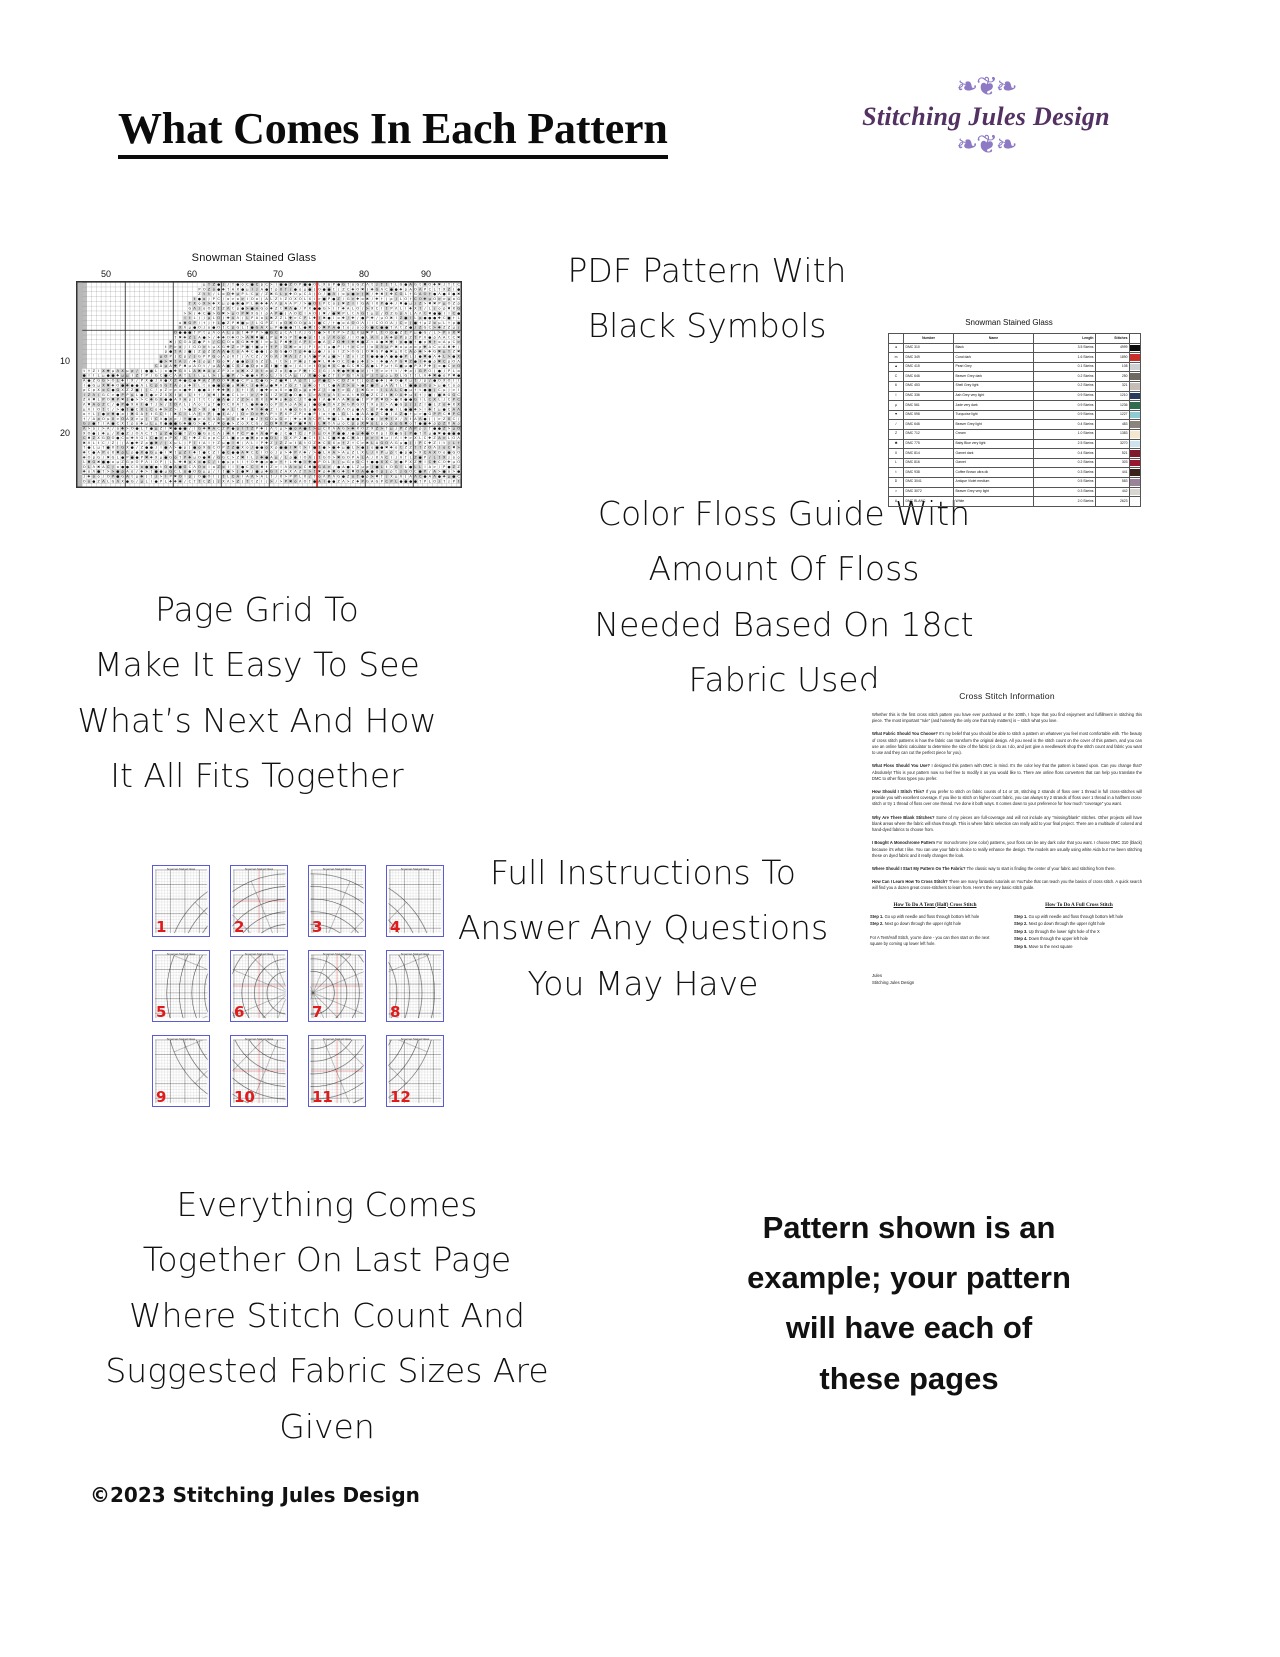  Describe the element at coordinates (239, 927) in the screenshot. I see `page-grid-number: 2` at that location.